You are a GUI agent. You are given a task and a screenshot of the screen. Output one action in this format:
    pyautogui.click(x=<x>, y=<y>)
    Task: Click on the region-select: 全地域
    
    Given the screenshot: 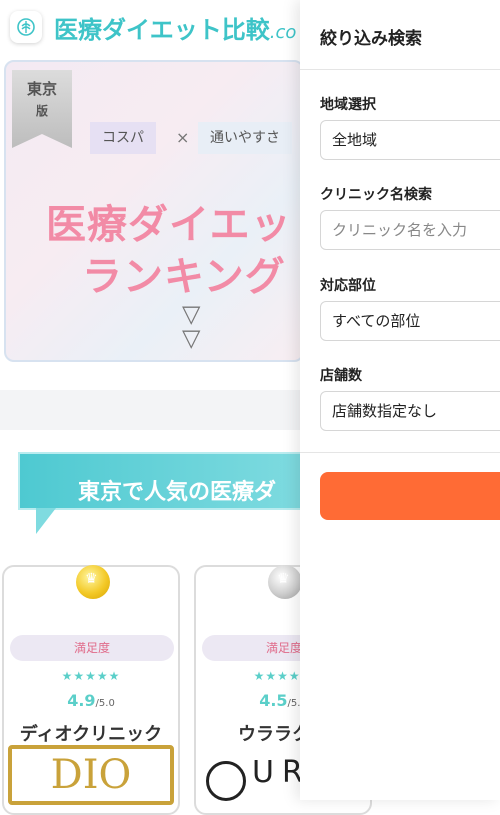 What is the action you would take?
    pyautogui.click(x=410, y=140)
    